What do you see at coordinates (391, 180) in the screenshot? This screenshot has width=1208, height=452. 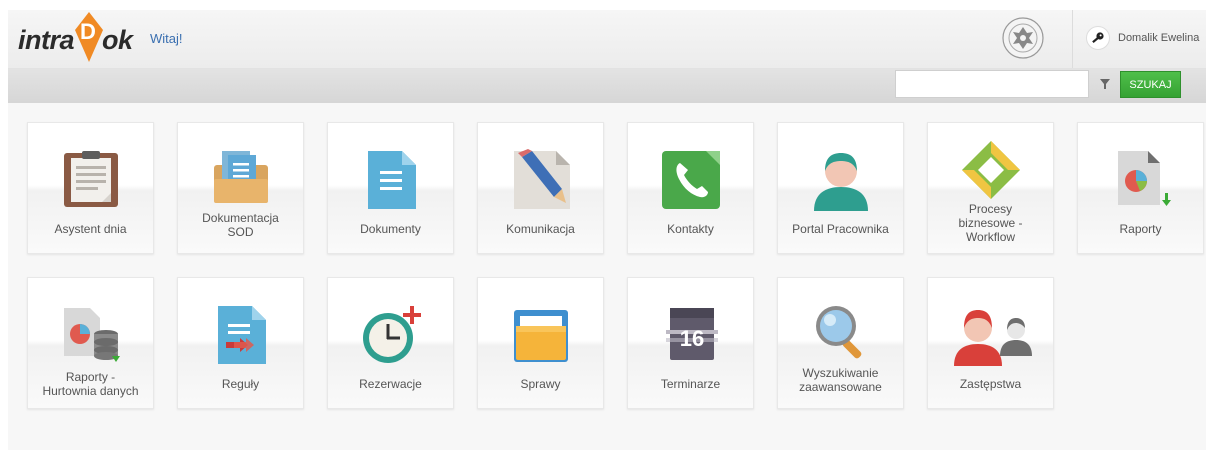 I see `document-icon` at bounding box center [391, 180].